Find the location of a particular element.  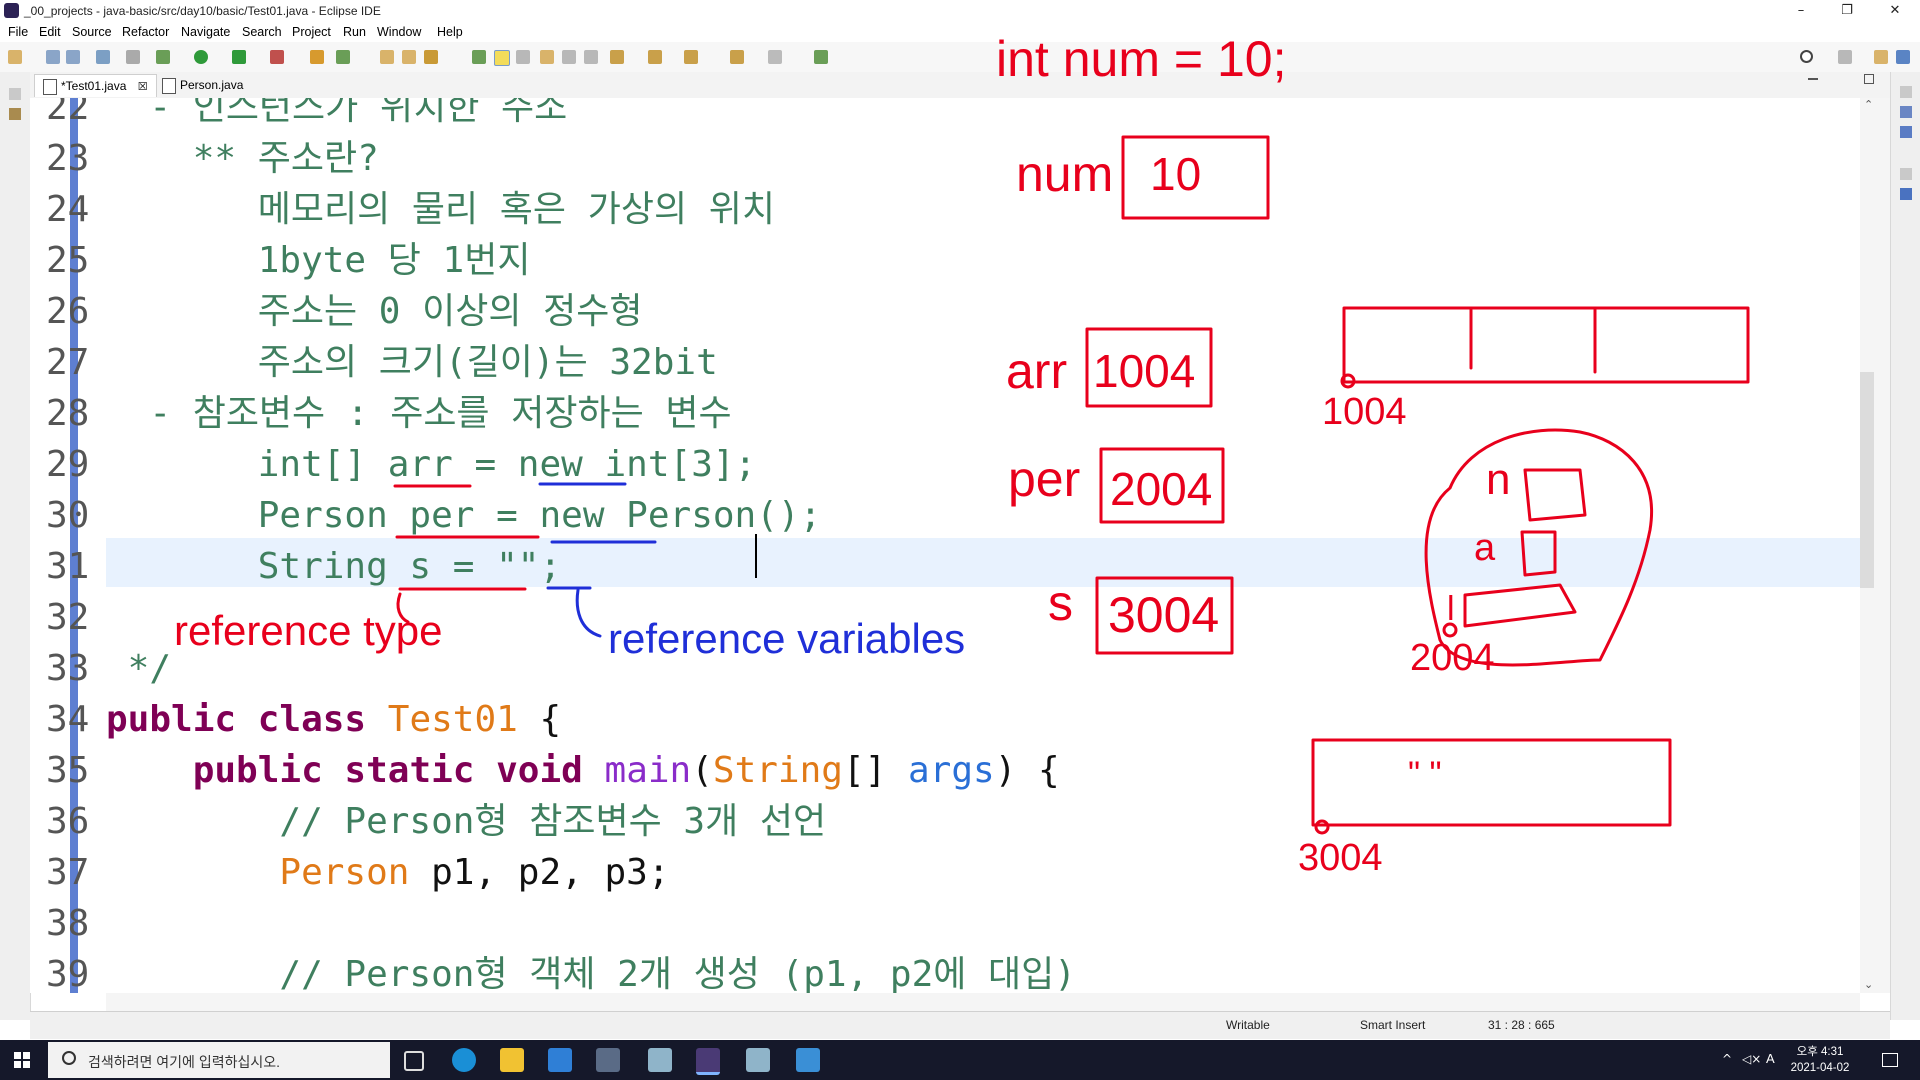

block-selection-icon is located at coordinates (547, 57).